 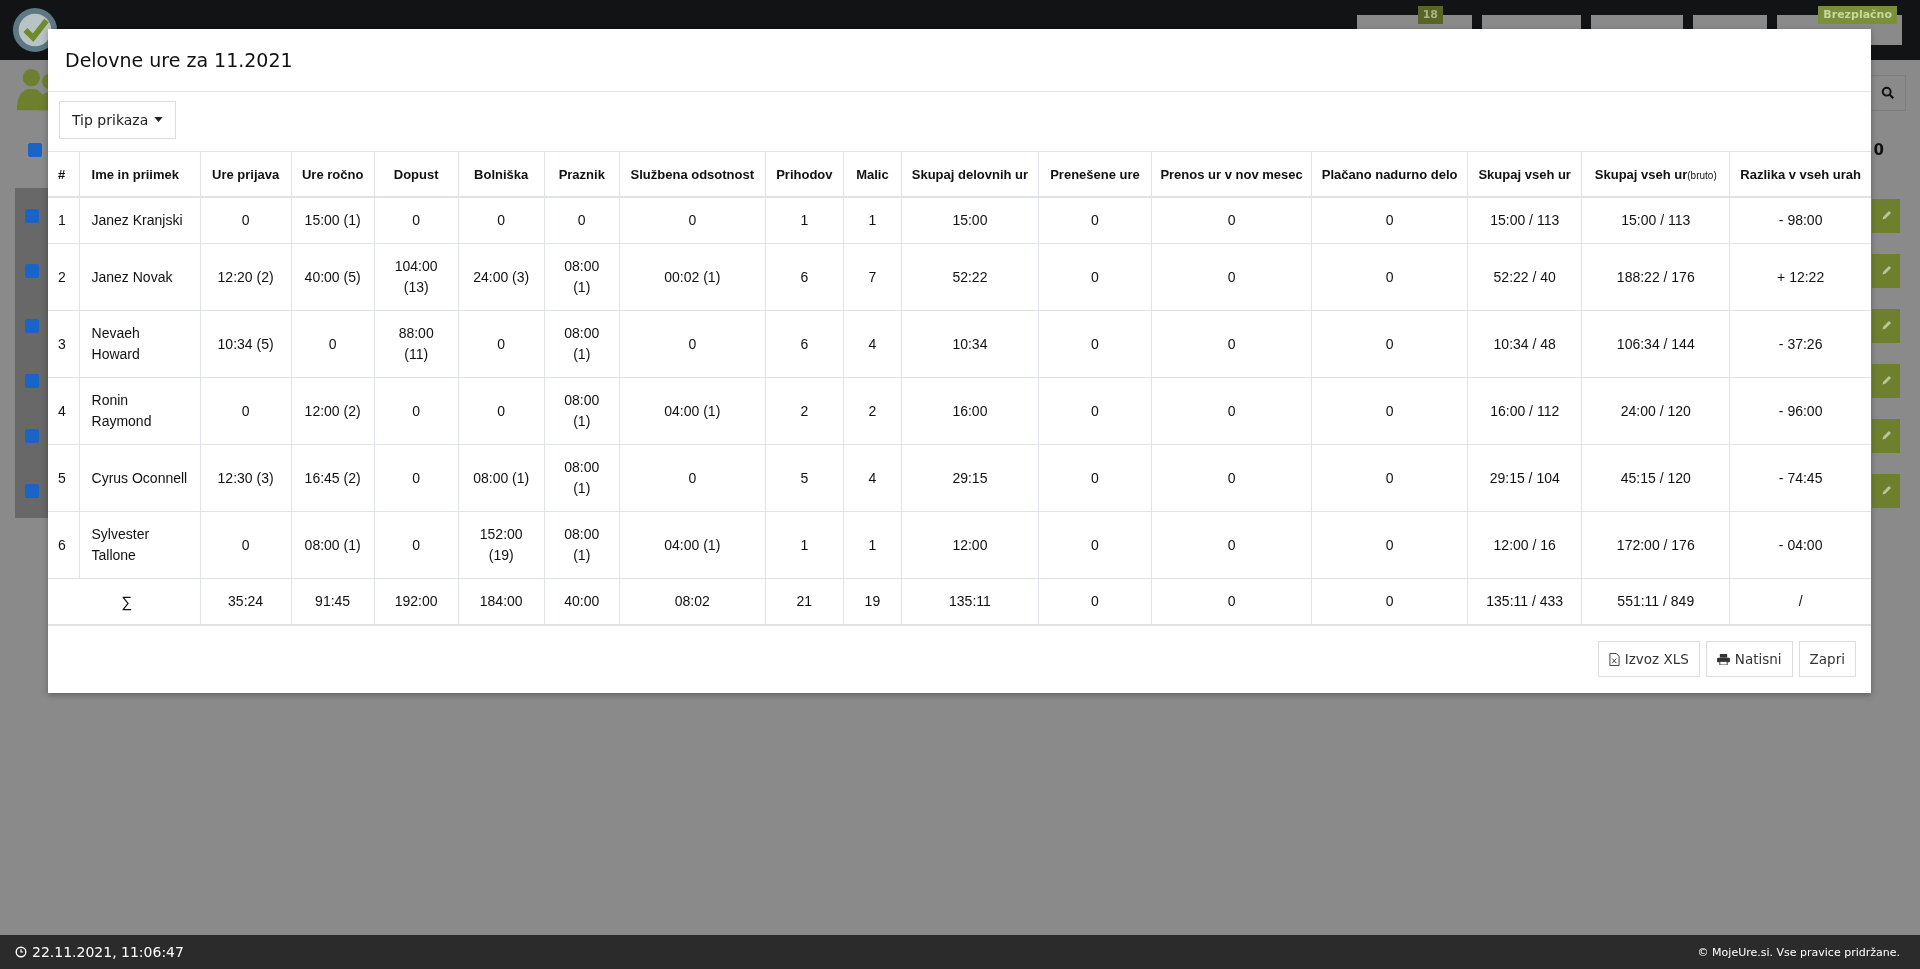 I want to click on column-header: Dopust, so click(x=416, y=174).